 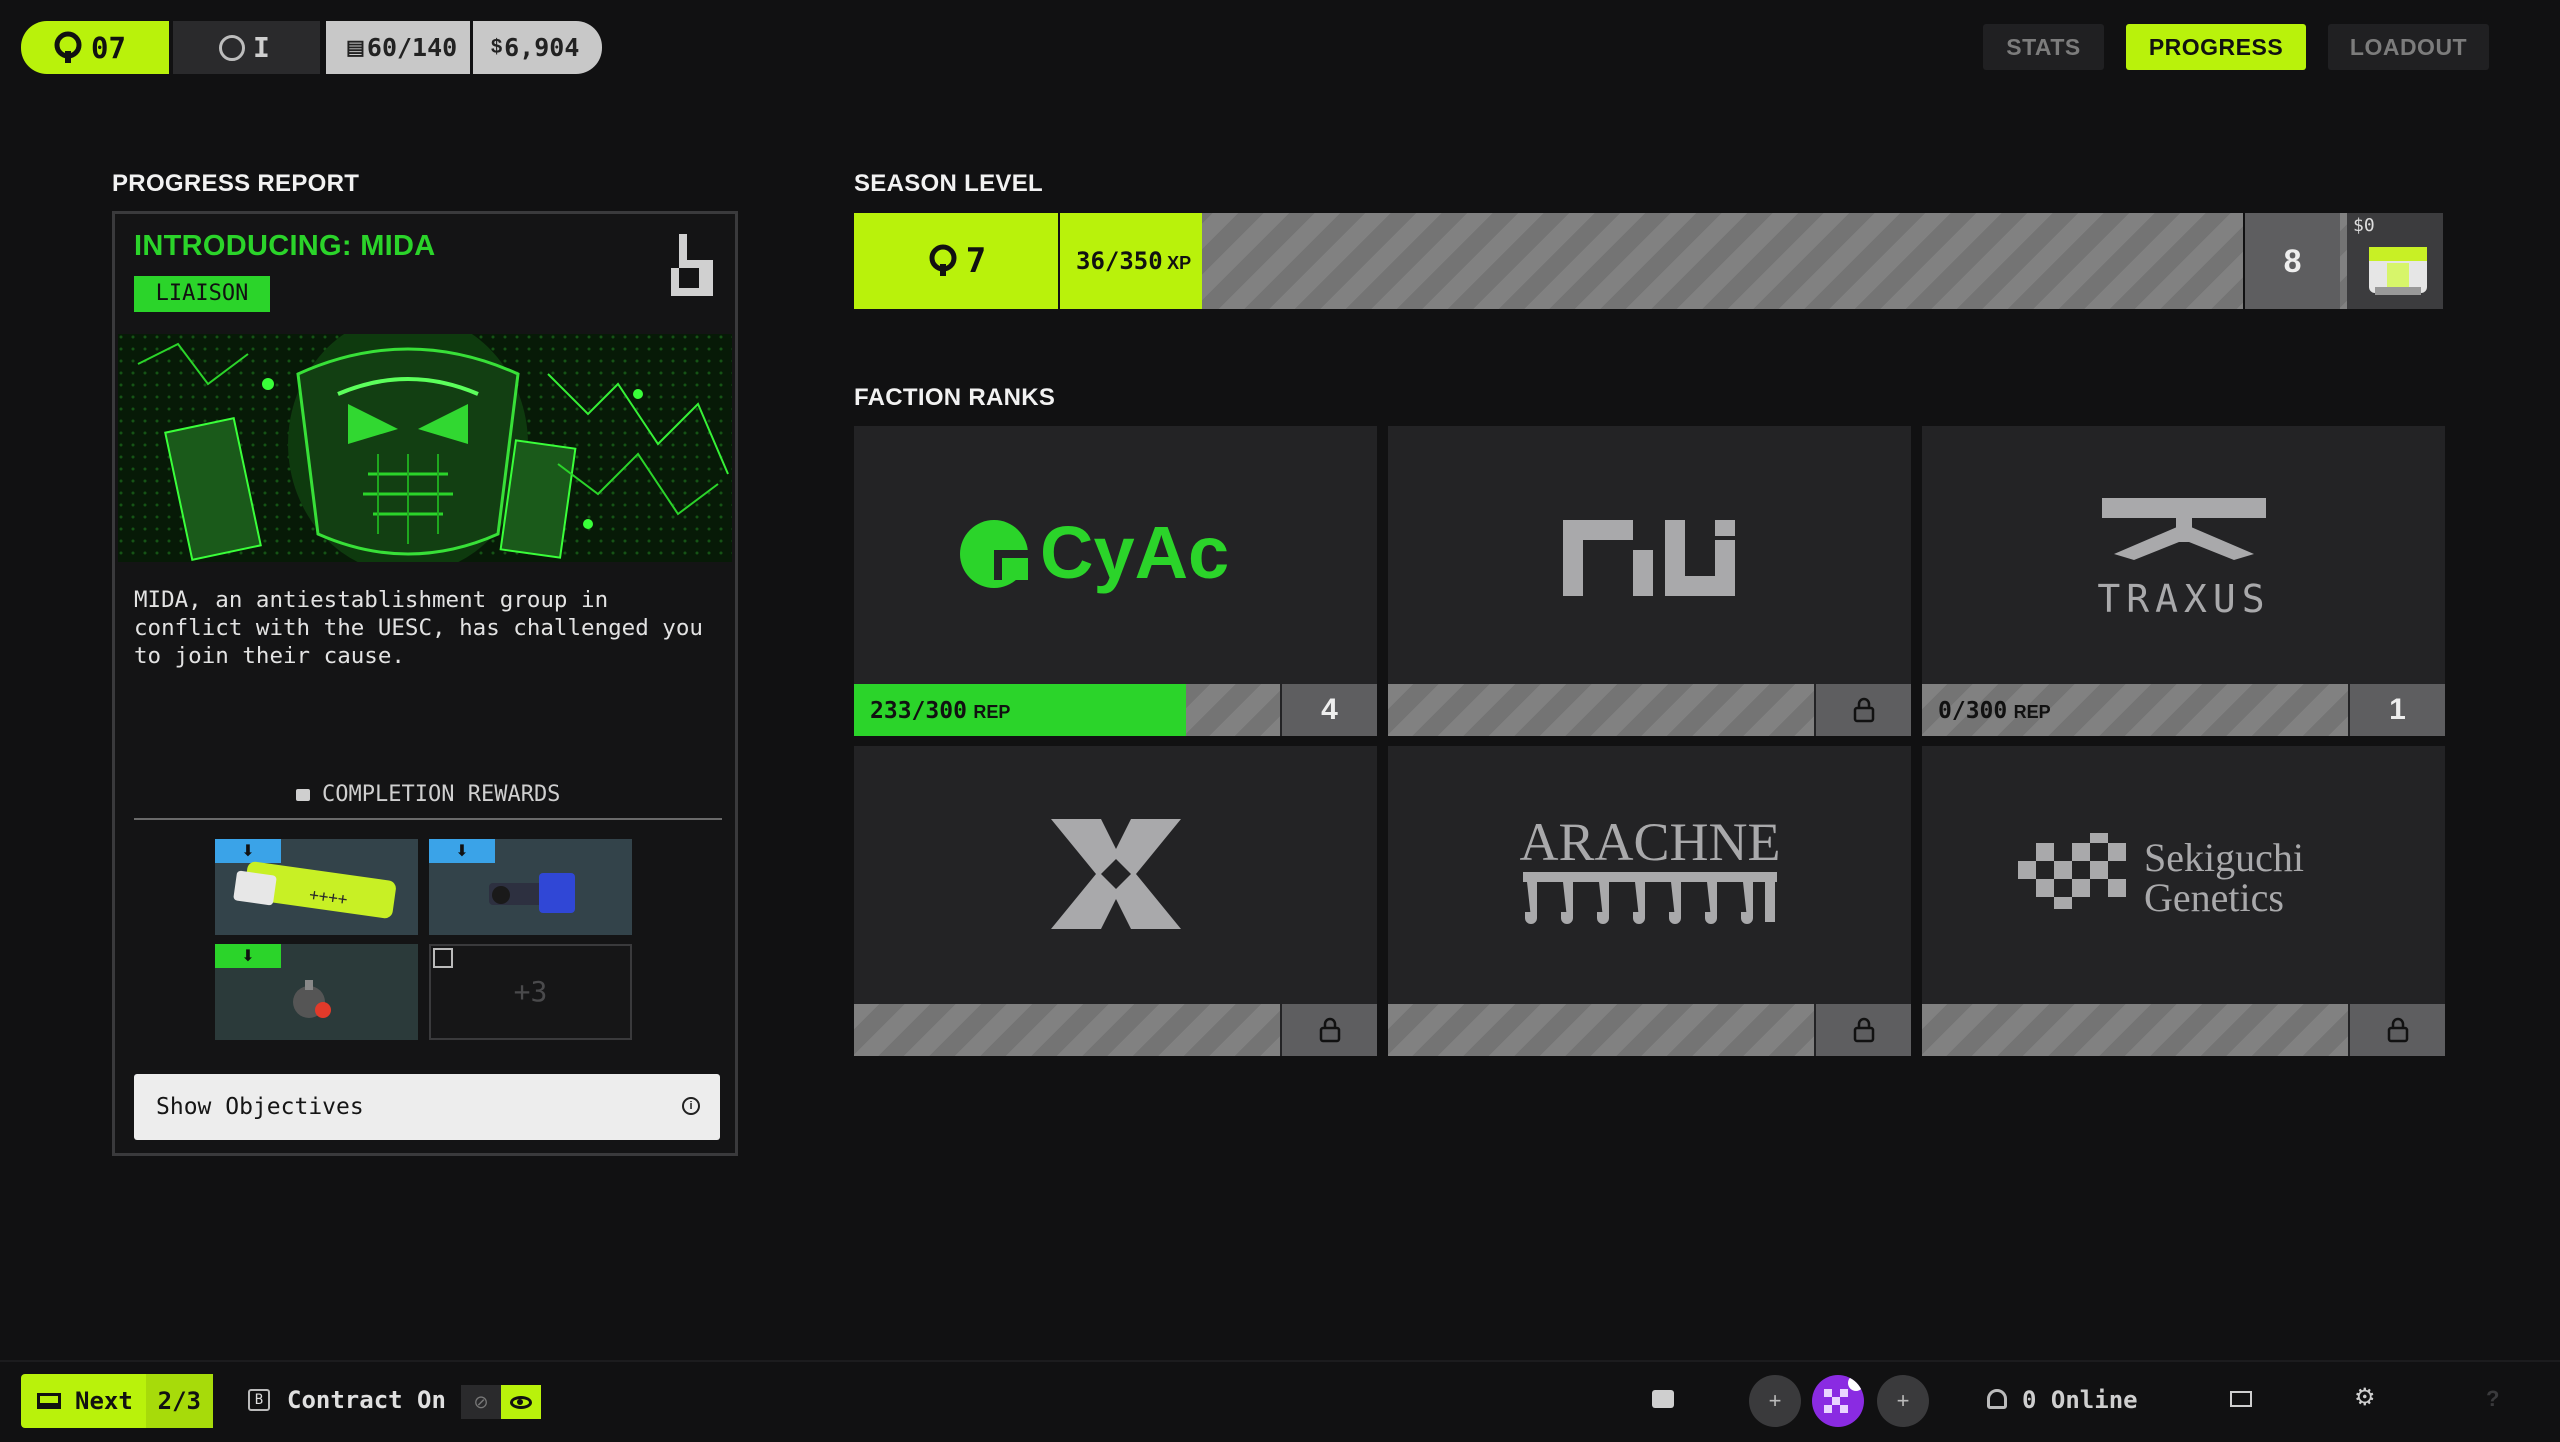 What do you see at coordinates (232, 47) in the screenshot?
I see `circle-icon` at bounding box center [232, 47].